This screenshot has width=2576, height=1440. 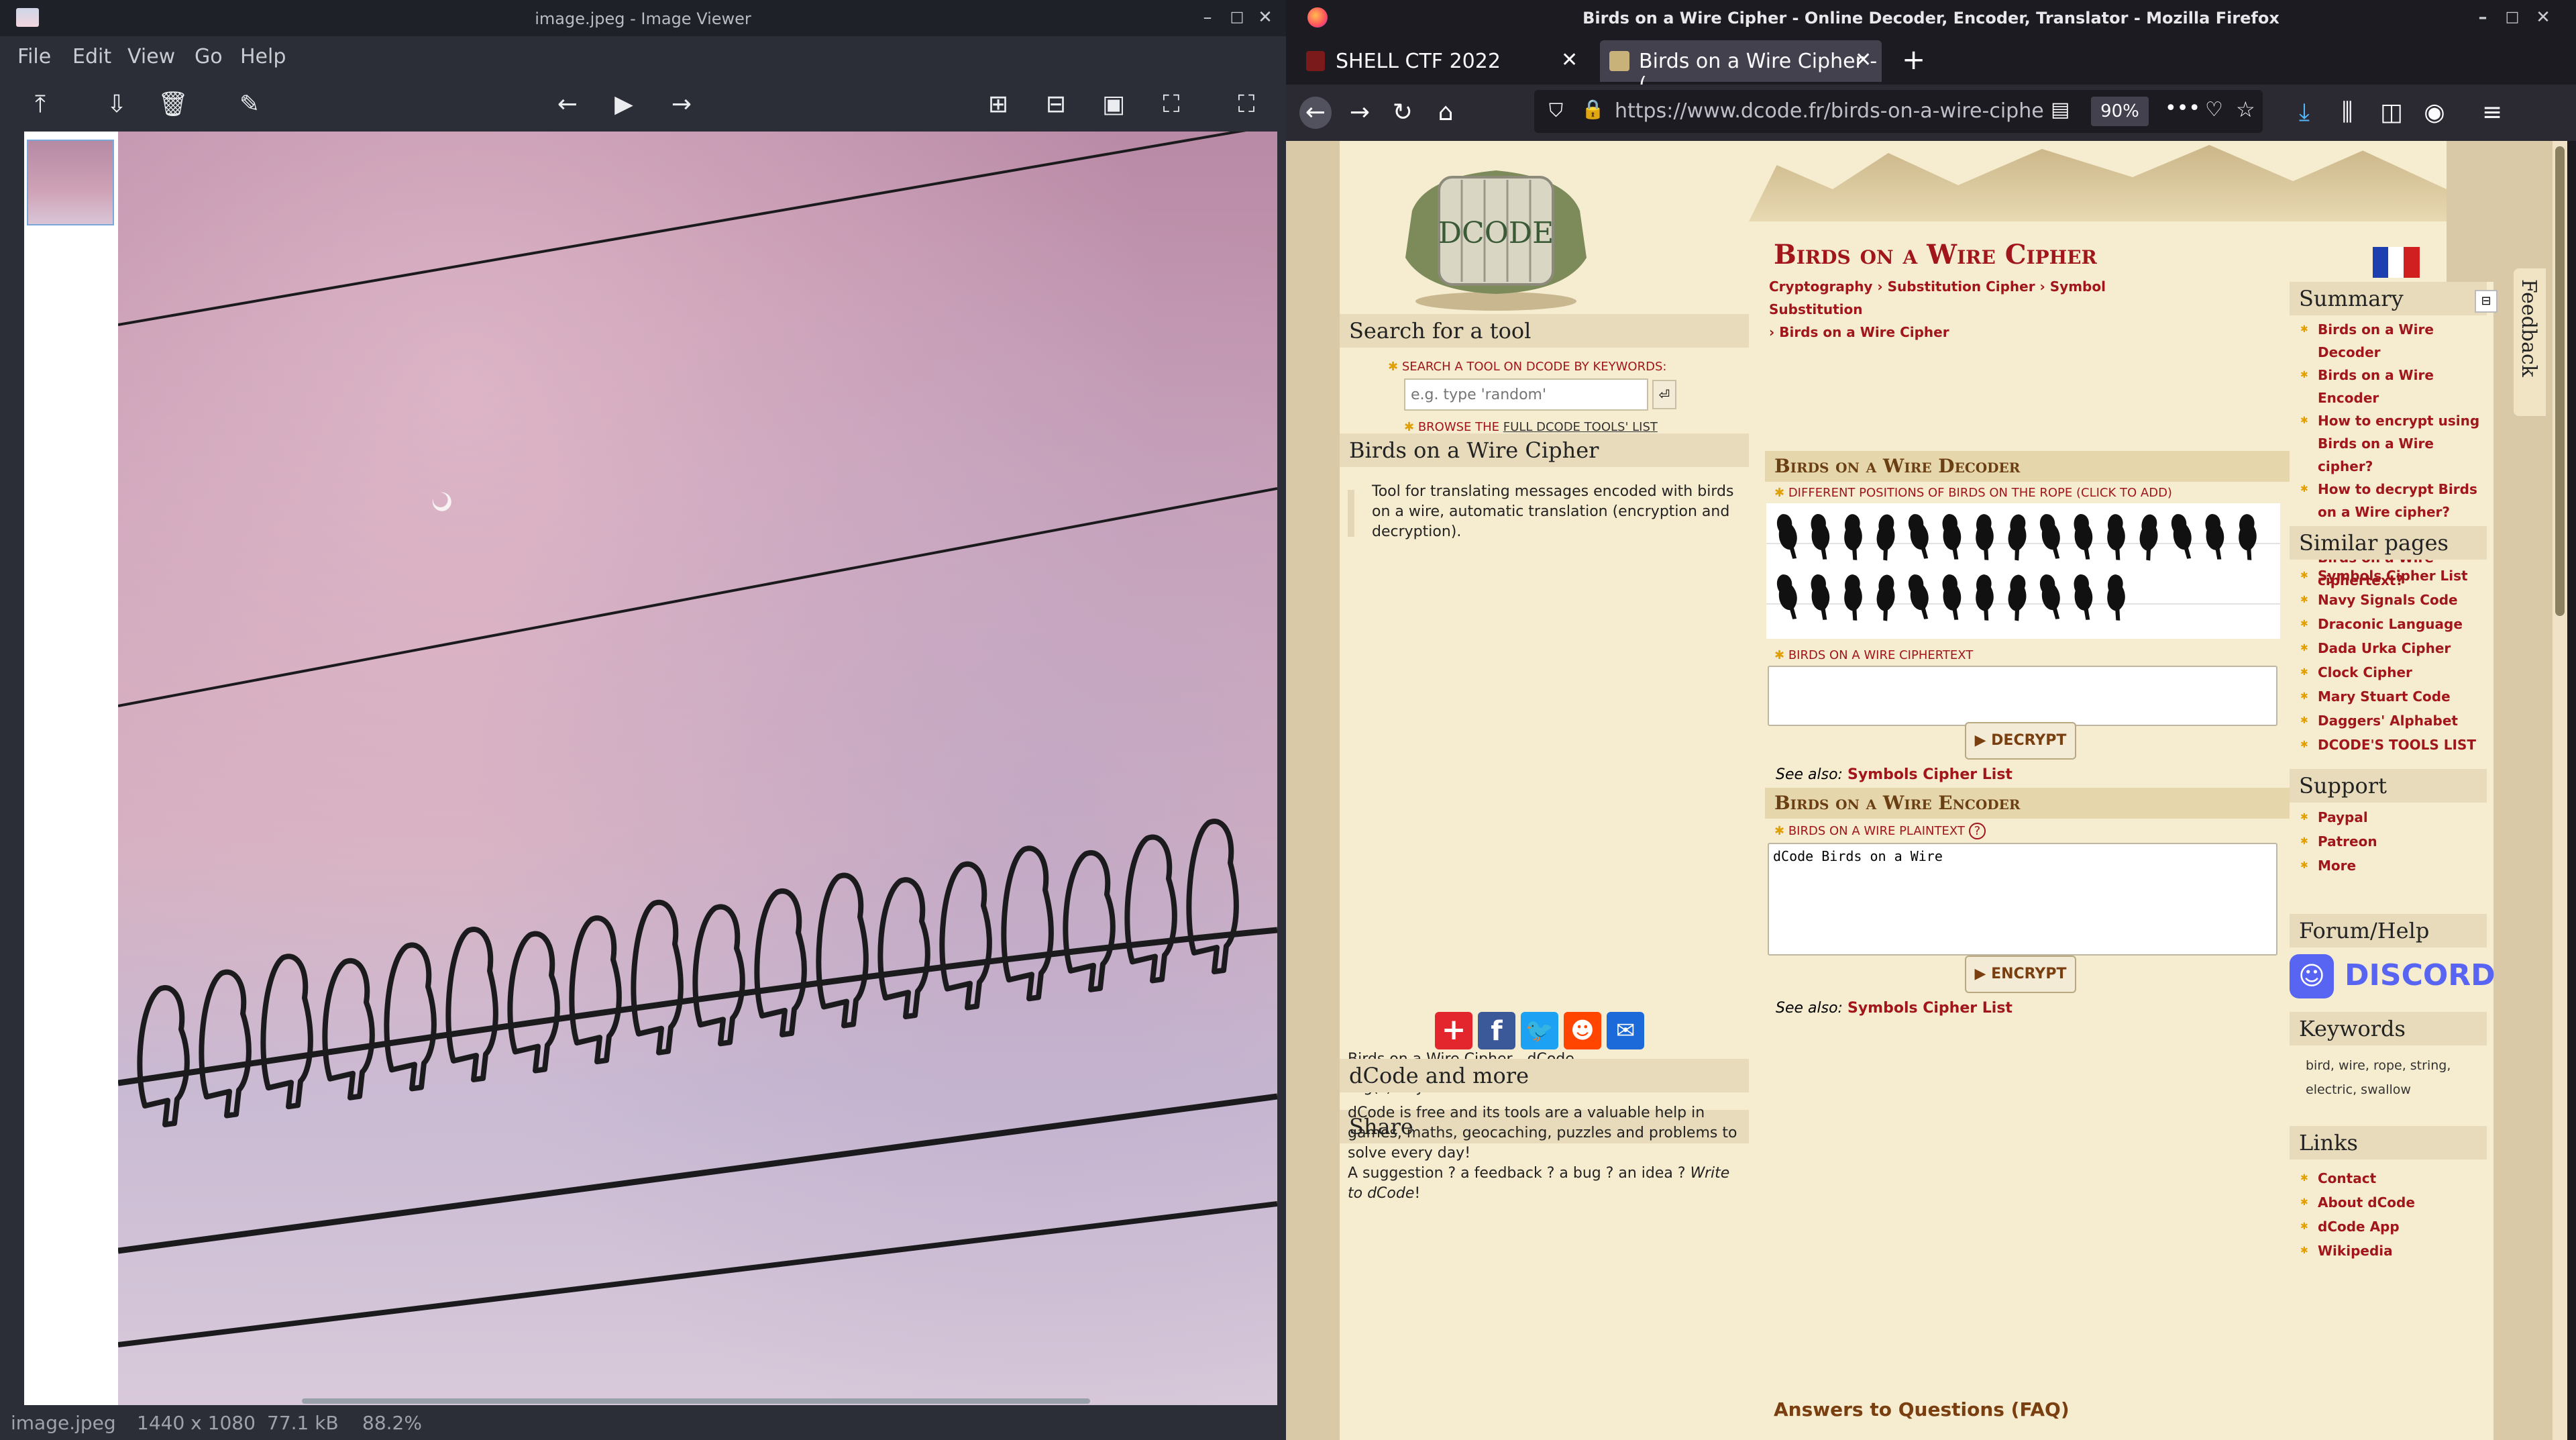 I want to click on shield-icon: ⛉, so click(x=1556, y=110).